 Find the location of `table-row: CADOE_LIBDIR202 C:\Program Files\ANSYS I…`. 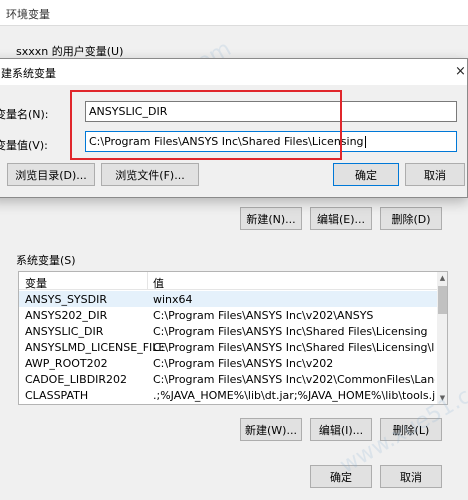

table-row: CADOE_LIBDIR202 C:\Program Files\ANSYS I… is located at coordinates (228, 379).